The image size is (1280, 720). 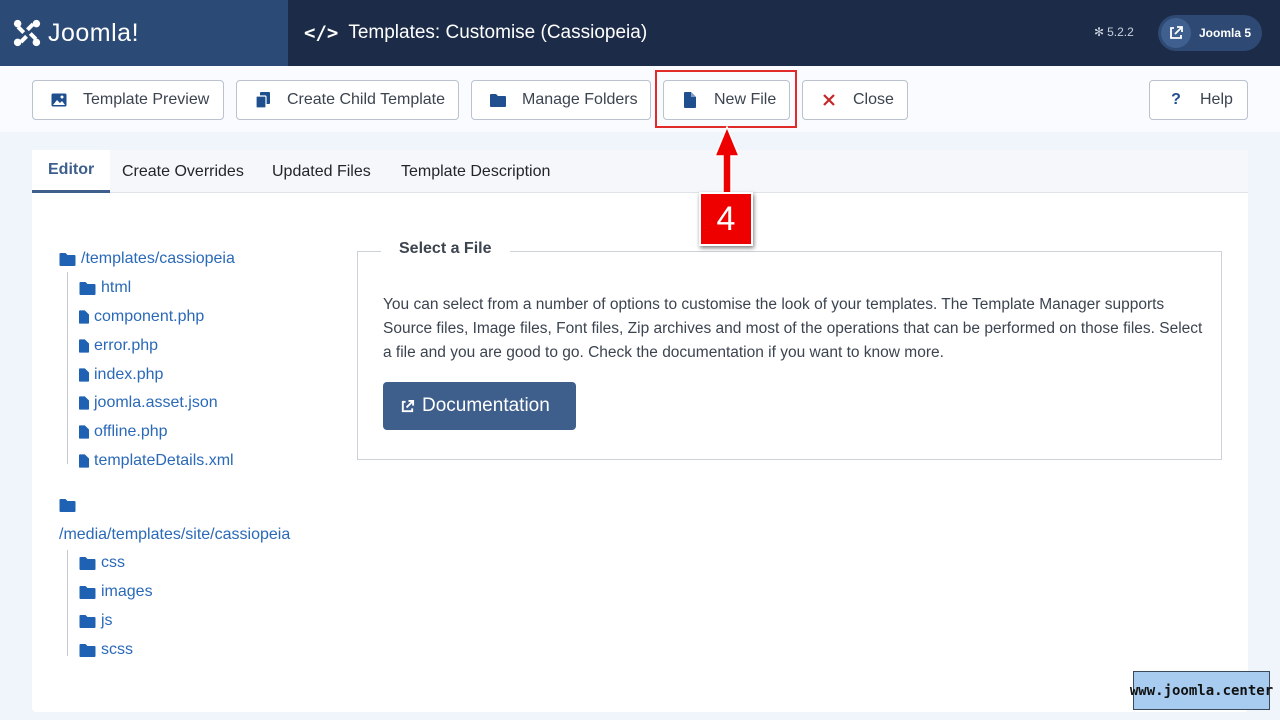 I want to click on tree-folder-images: images, so click(x=116, y=592).